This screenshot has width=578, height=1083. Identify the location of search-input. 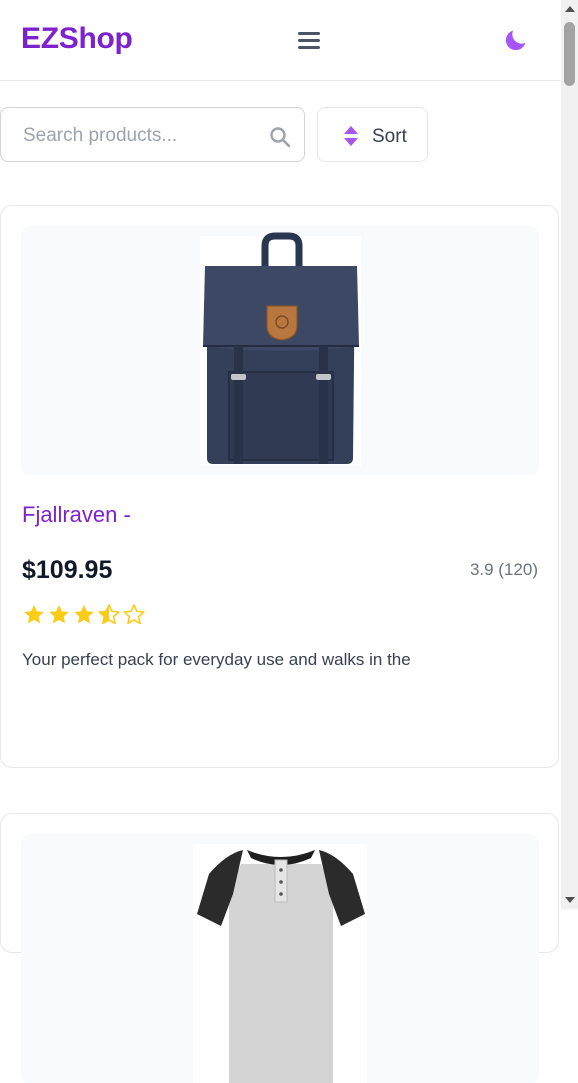
(138, 136).